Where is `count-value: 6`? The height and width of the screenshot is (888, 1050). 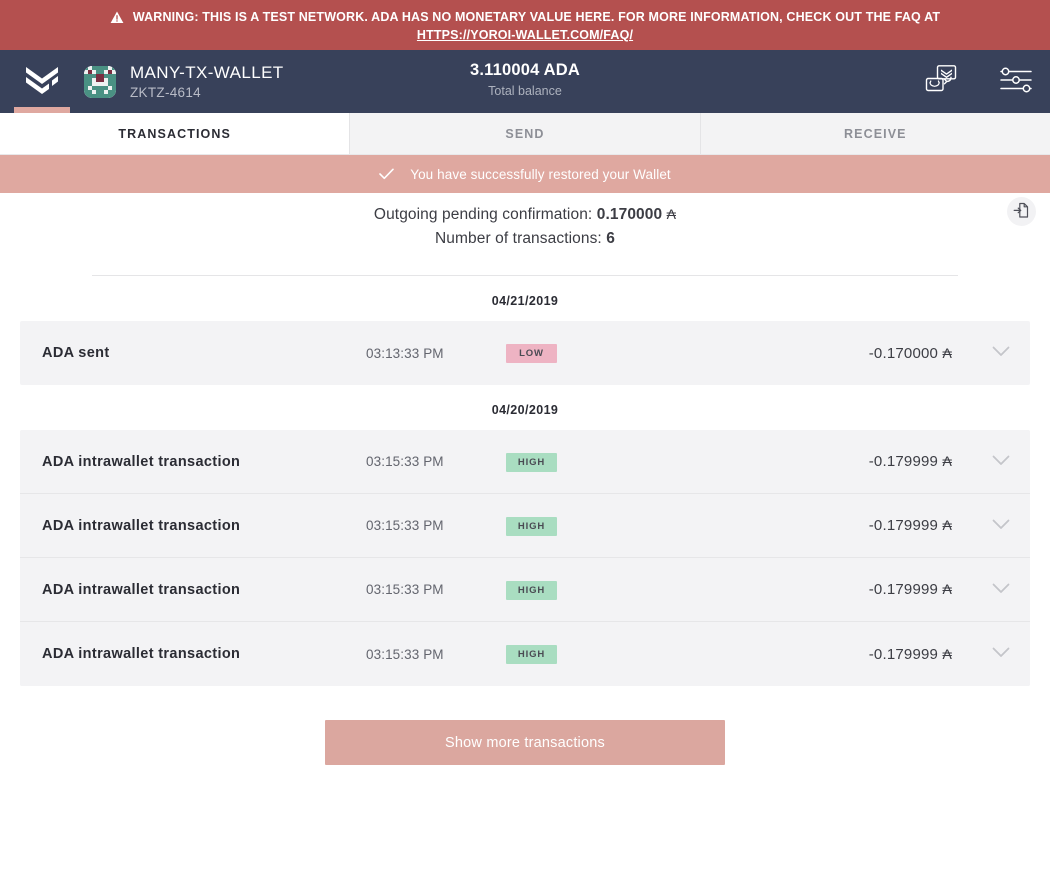
count-value: 6 is located at coordinates (610, 238).